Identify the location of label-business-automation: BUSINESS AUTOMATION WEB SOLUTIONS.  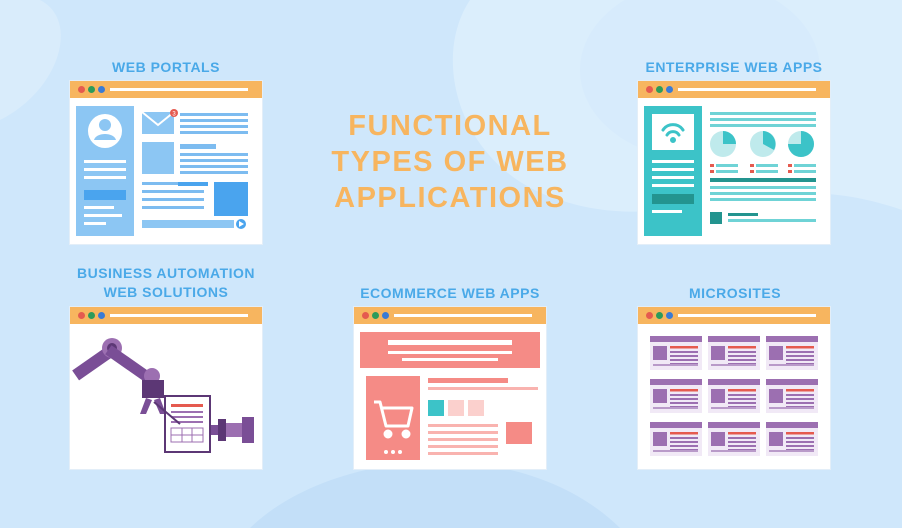
(166, 283).